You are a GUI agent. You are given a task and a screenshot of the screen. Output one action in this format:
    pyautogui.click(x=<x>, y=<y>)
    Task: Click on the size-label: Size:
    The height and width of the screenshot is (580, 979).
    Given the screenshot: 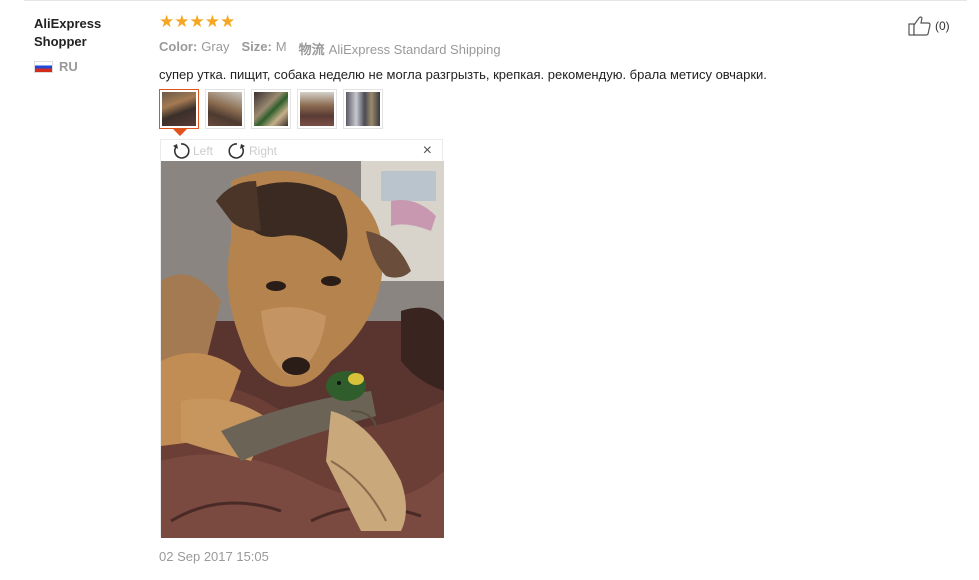 What is the action you would take?
    pyautogui.click(x=256, y=46)
    